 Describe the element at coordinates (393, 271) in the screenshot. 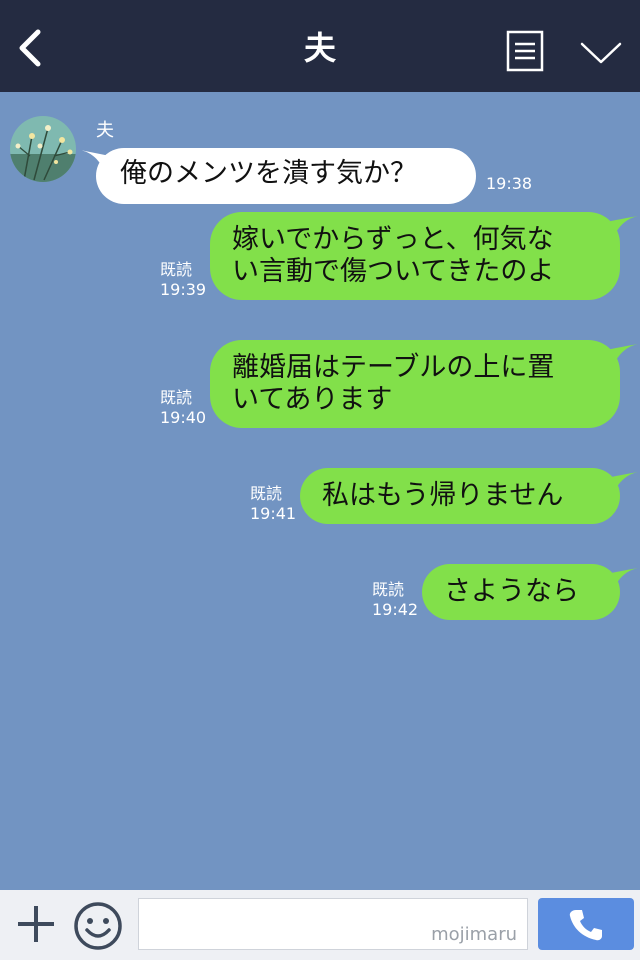

I see `message-text-line: い言動で傷ついてきたのよ` at that location.